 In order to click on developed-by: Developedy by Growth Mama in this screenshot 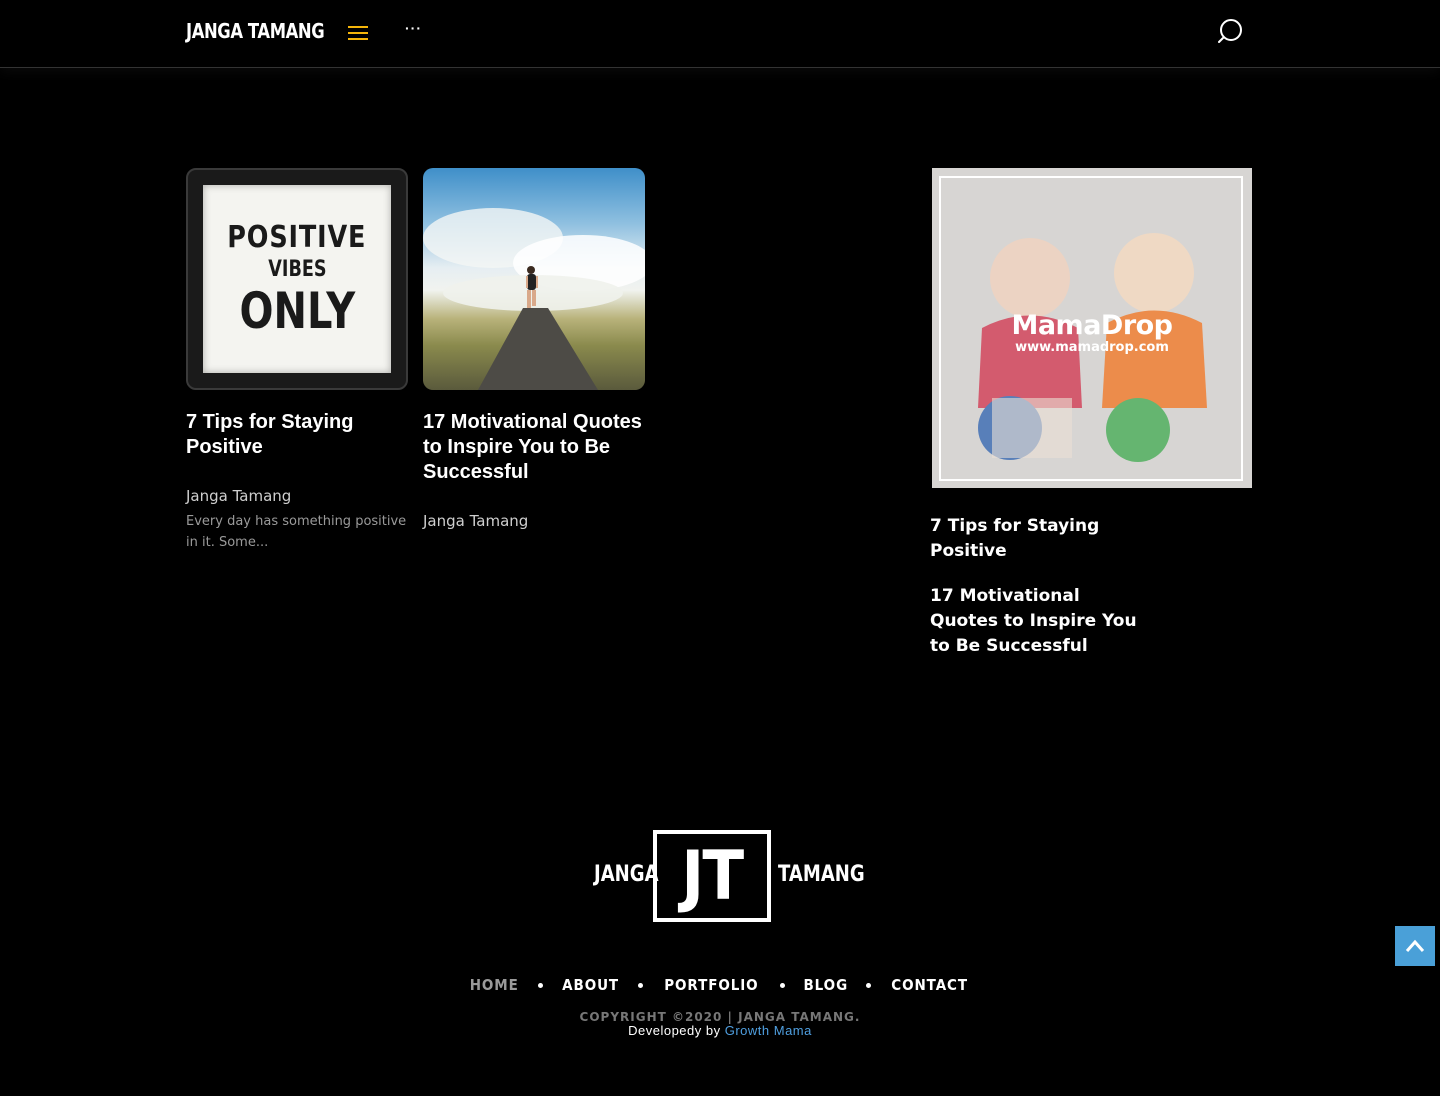, I will do `click(720, 1030)`.